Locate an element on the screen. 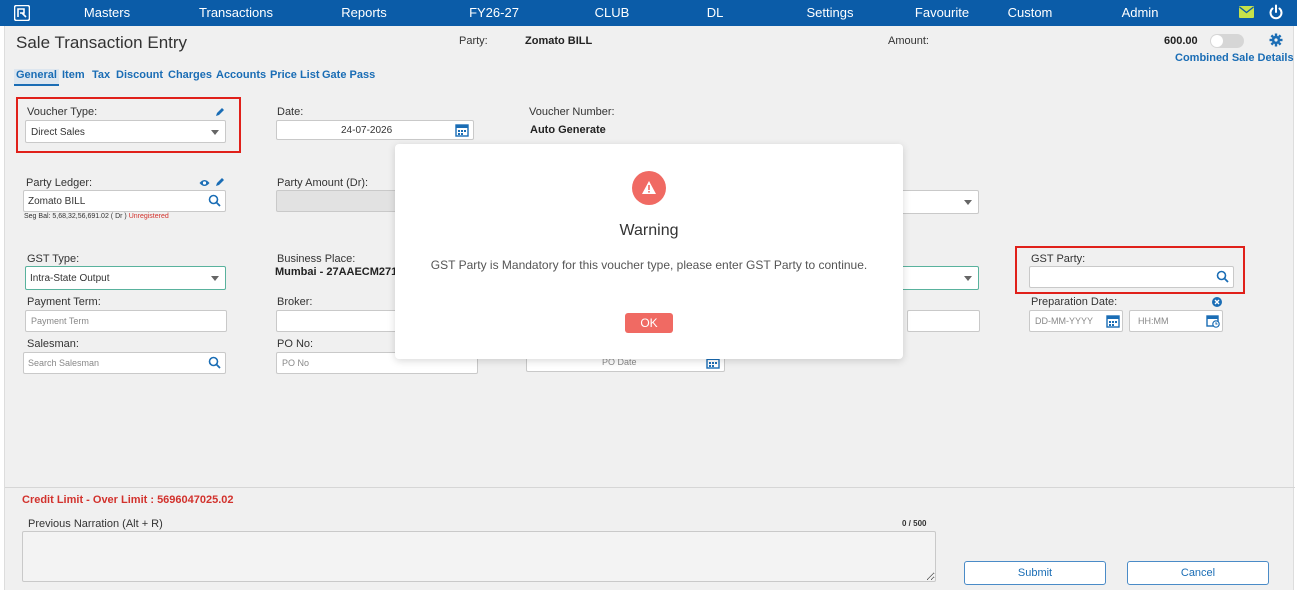 The image size is (1297, 590). section-divider is located at coordinates (650, 487).